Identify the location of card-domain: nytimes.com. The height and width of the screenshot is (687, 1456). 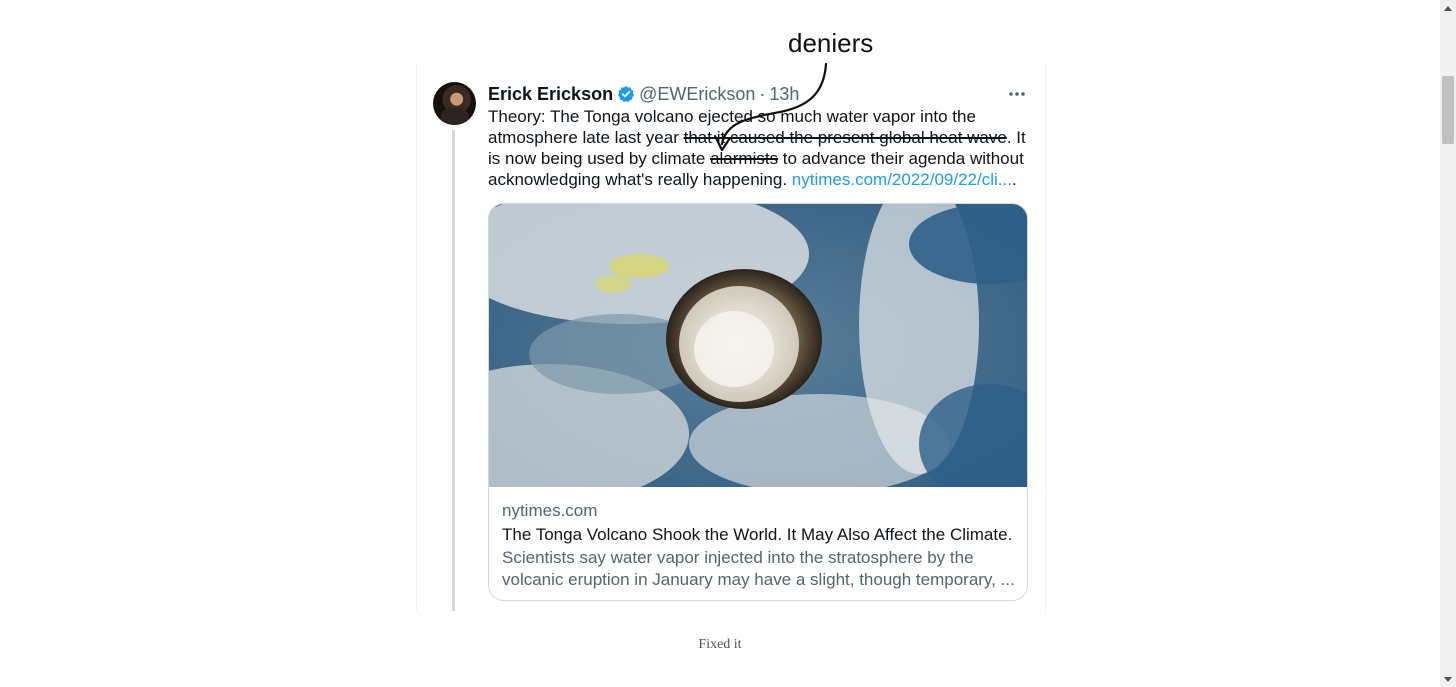
(550, 510).